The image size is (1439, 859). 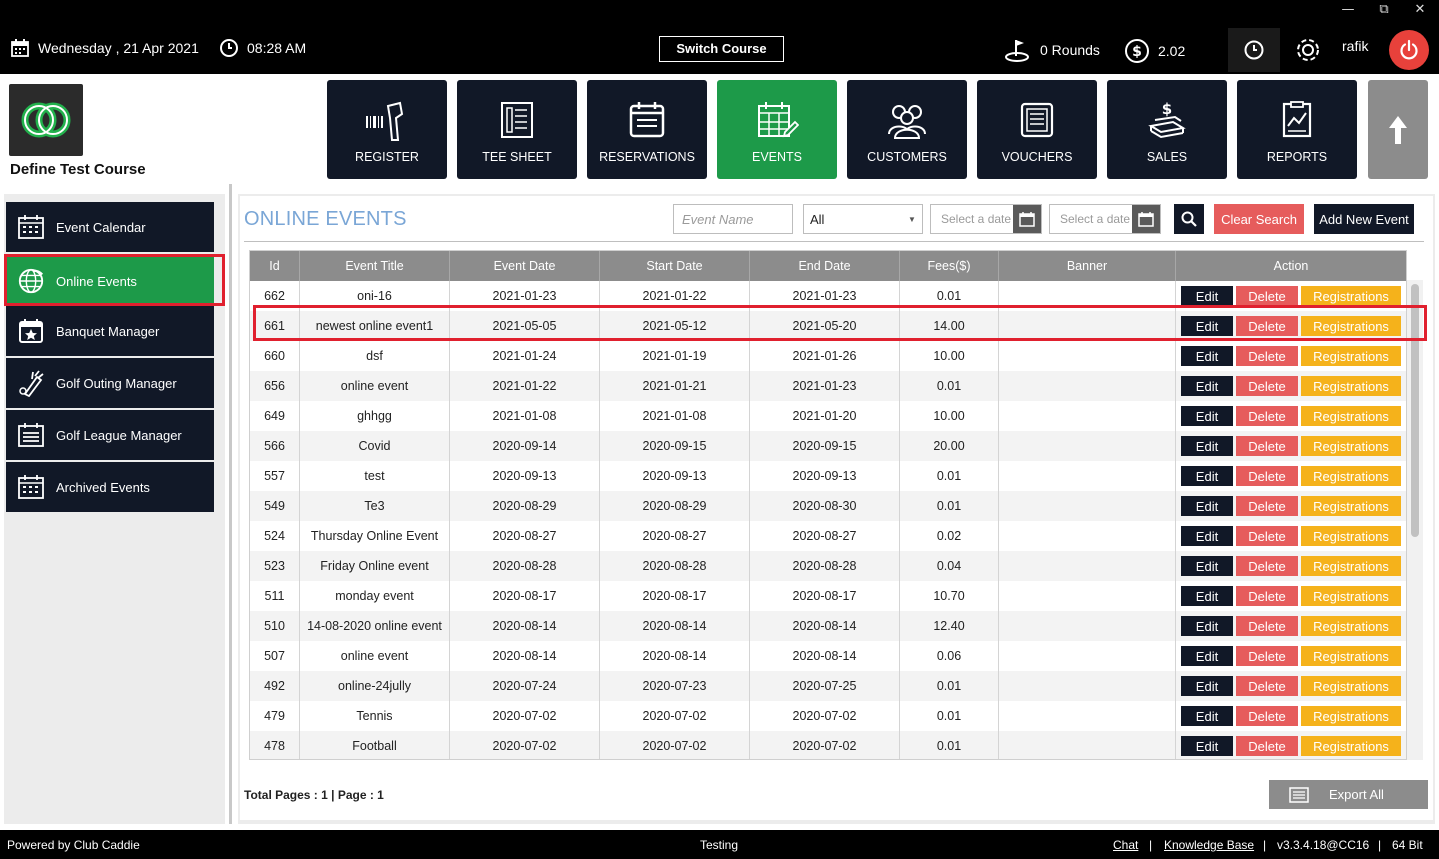 I want to click on search-button, so click(x=1189, y=219).